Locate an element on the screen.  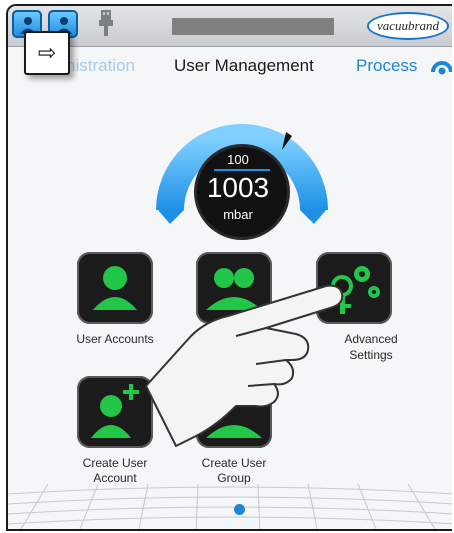
create-user-group-label-line1: Create User is located at coordinates (234, 463).